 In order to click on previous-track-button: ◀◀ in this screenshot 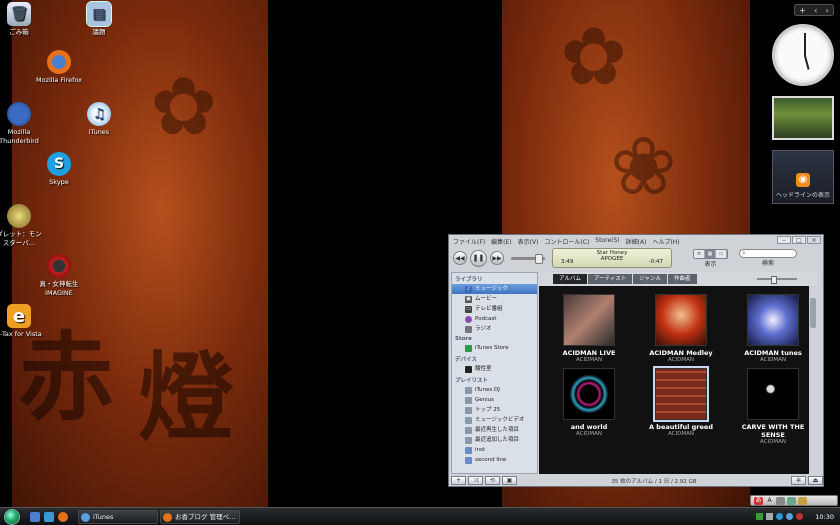, I will do `click(460, 258)`.